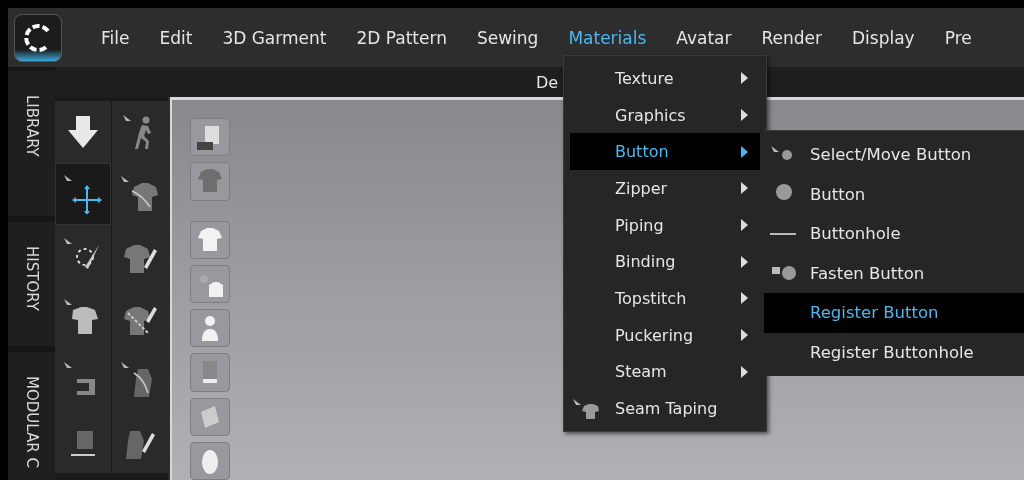 This screenshot has height=480, width=1024. I want to click on menu-entry: Register Buttonhole, so click(894, 352).